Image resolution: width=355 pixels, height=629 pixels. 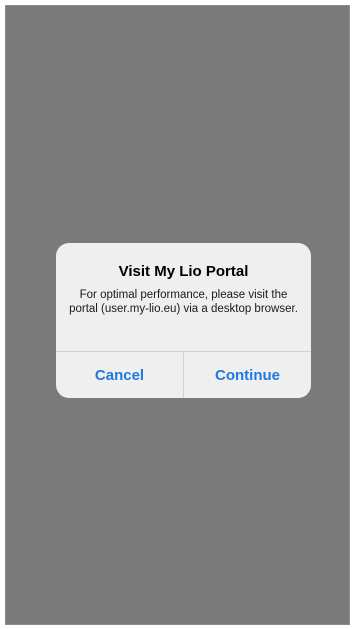 I want to click on continue-button: Continue, so click(x=247, y=375).